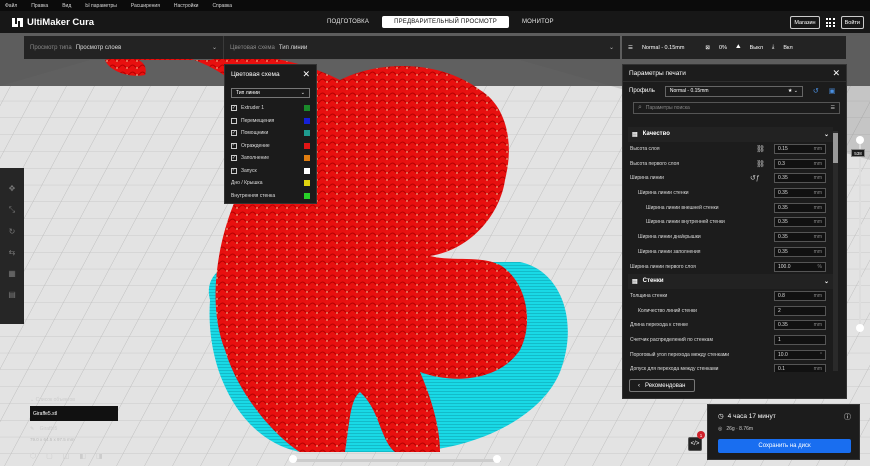  I want to click on info-icon: ⓘ, so click(847, 417).